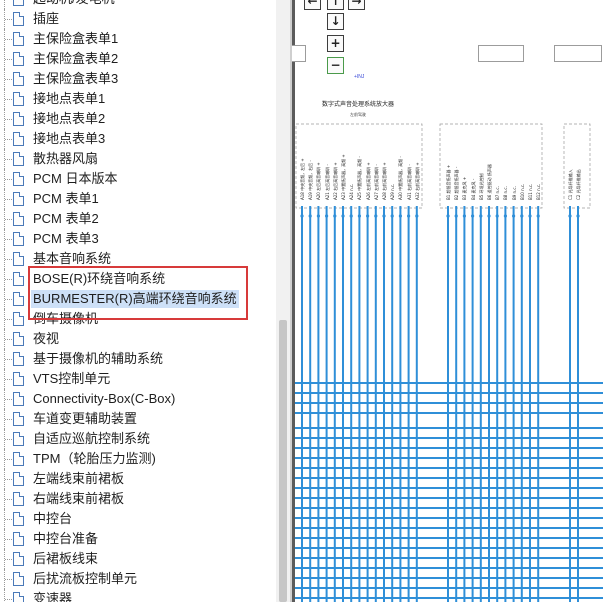 Image resolution: width=603 pixels, height=602 pixels. What do you see at coordinates (138, 379) in the screenshot?
I see `tree-item: VTS控制单元` at bounding box center [138, 379].